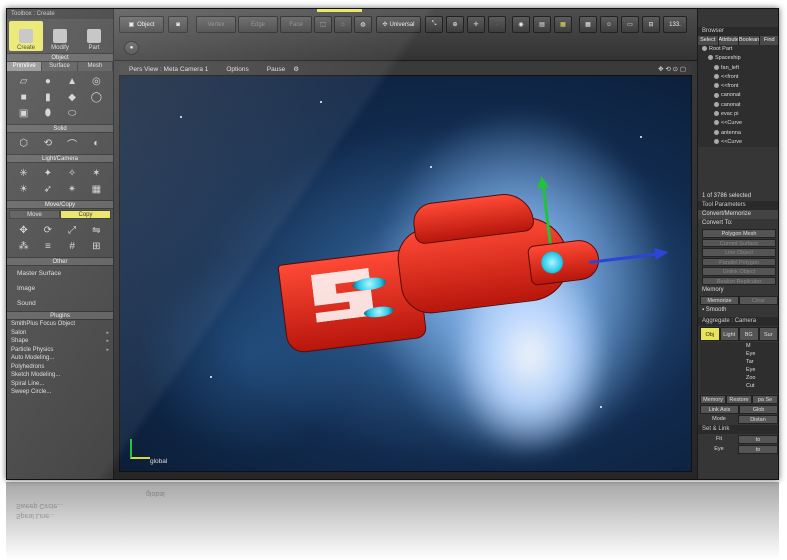  What do you see at coordinates (60, 333) in the screenshot?
I see `plugin-item: Salon ▸` at bounding box center [60, 333].